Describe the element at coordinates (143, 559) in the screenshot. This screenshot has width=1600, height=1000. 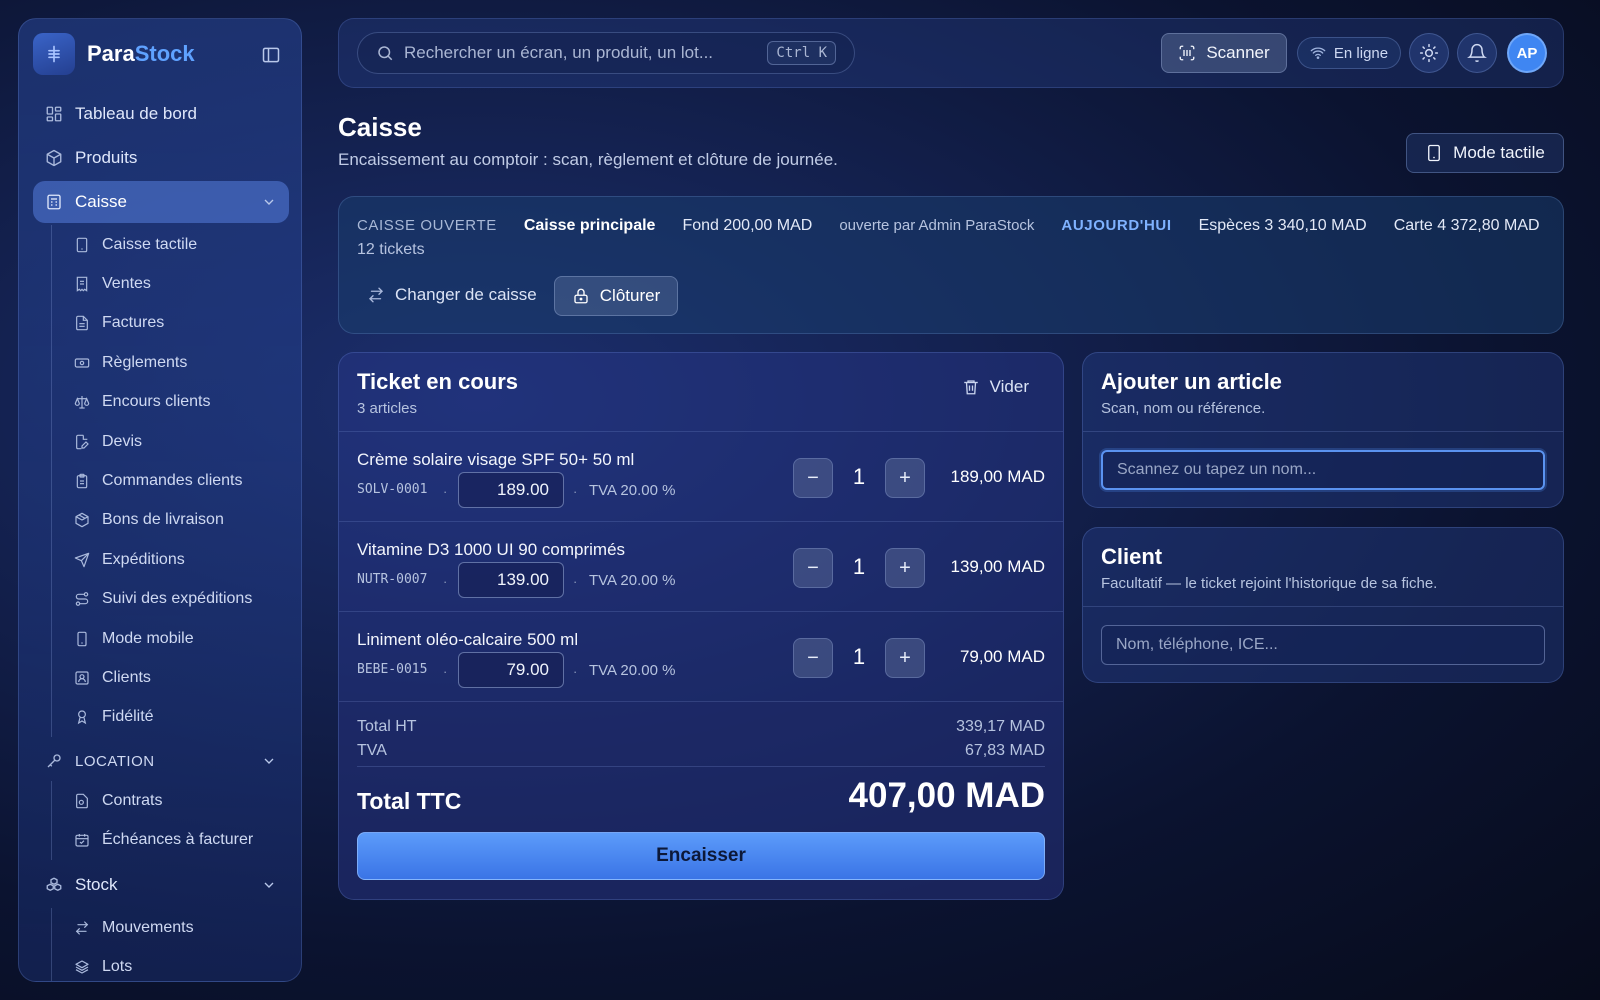
I see `sidebar-item-label: Expéditions` at that location.